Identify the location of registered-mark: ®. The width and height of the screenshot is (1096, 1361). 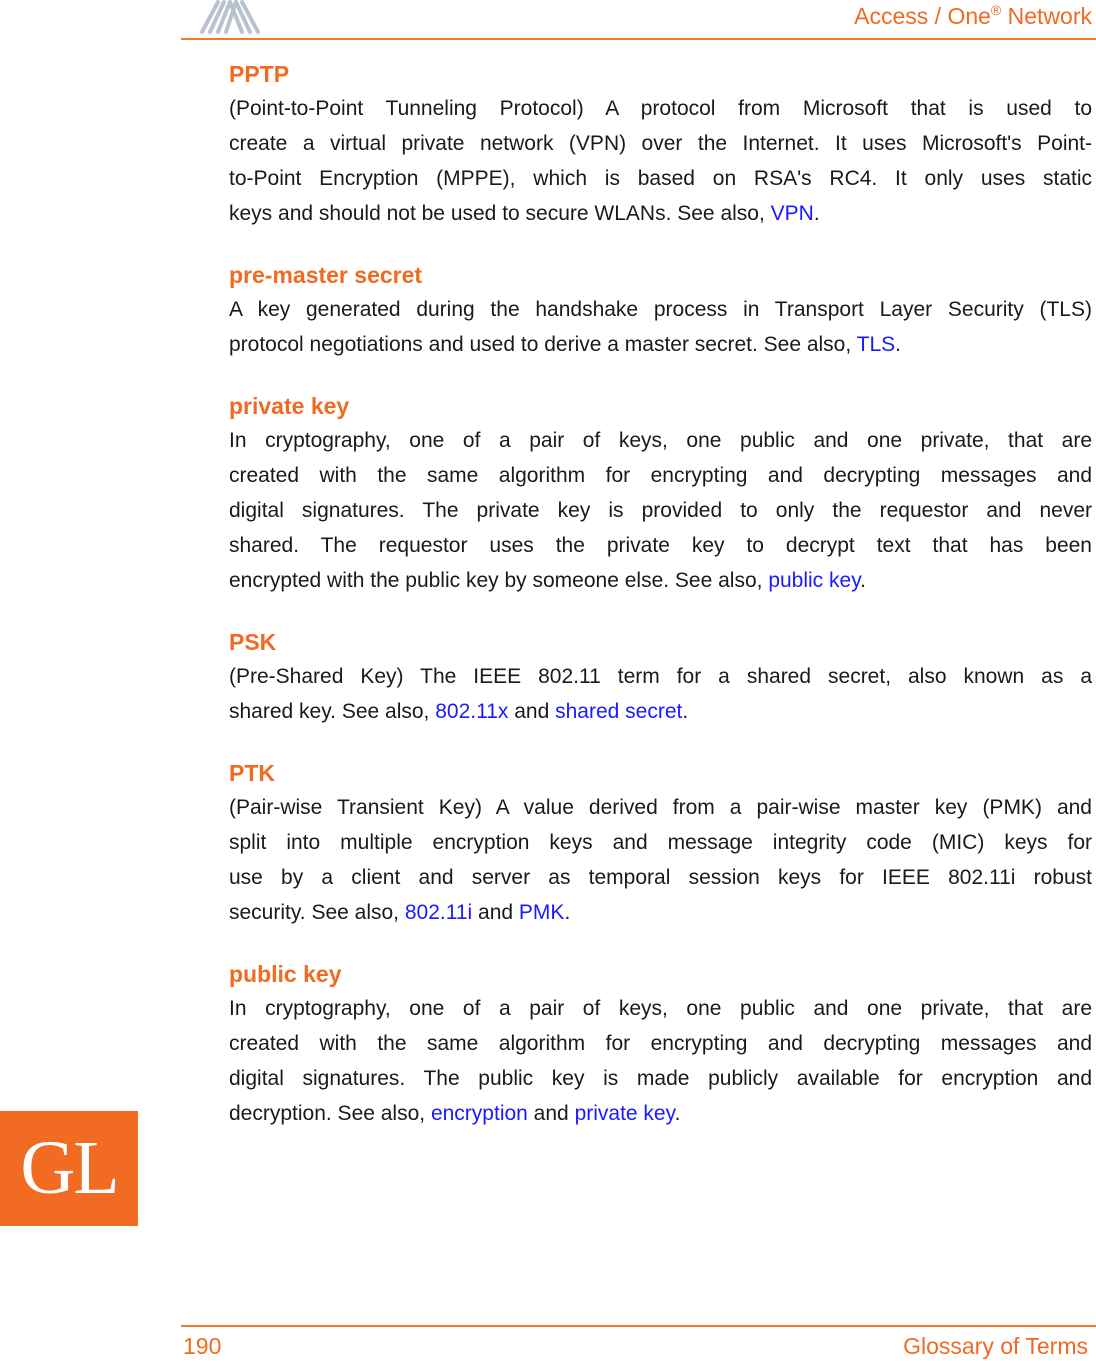
(996, 10).